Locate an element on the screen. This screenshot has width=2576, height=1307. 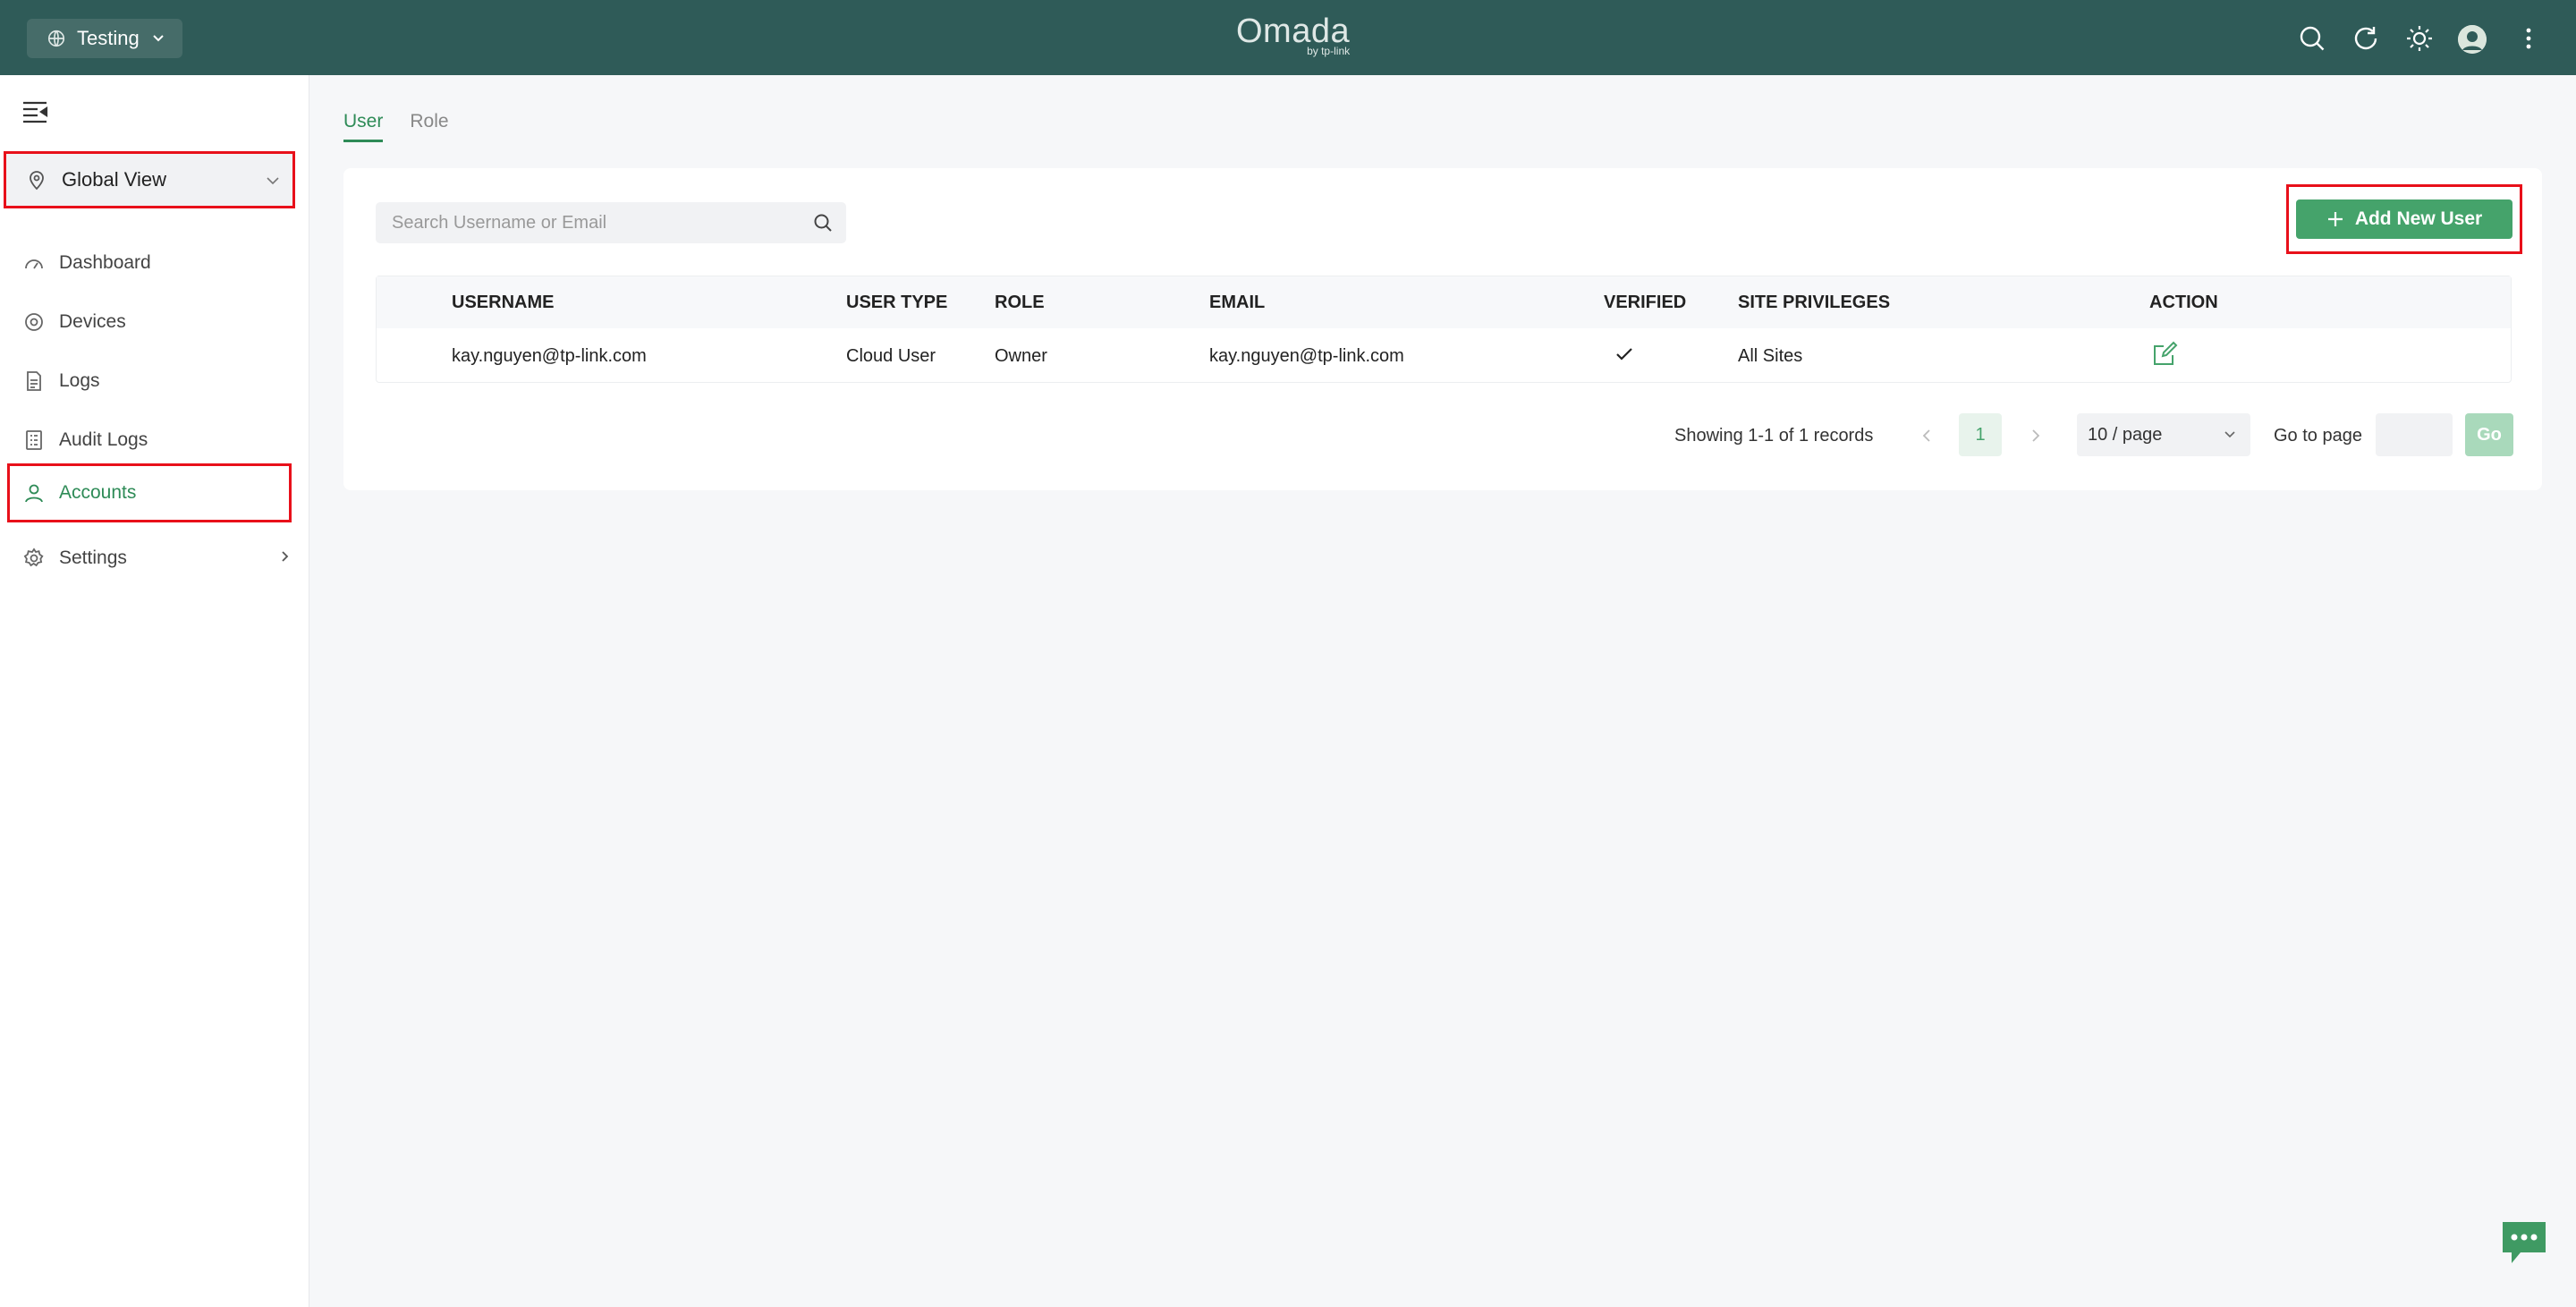
goto-page-label: Go to page is located at coordinates (2318, 436).